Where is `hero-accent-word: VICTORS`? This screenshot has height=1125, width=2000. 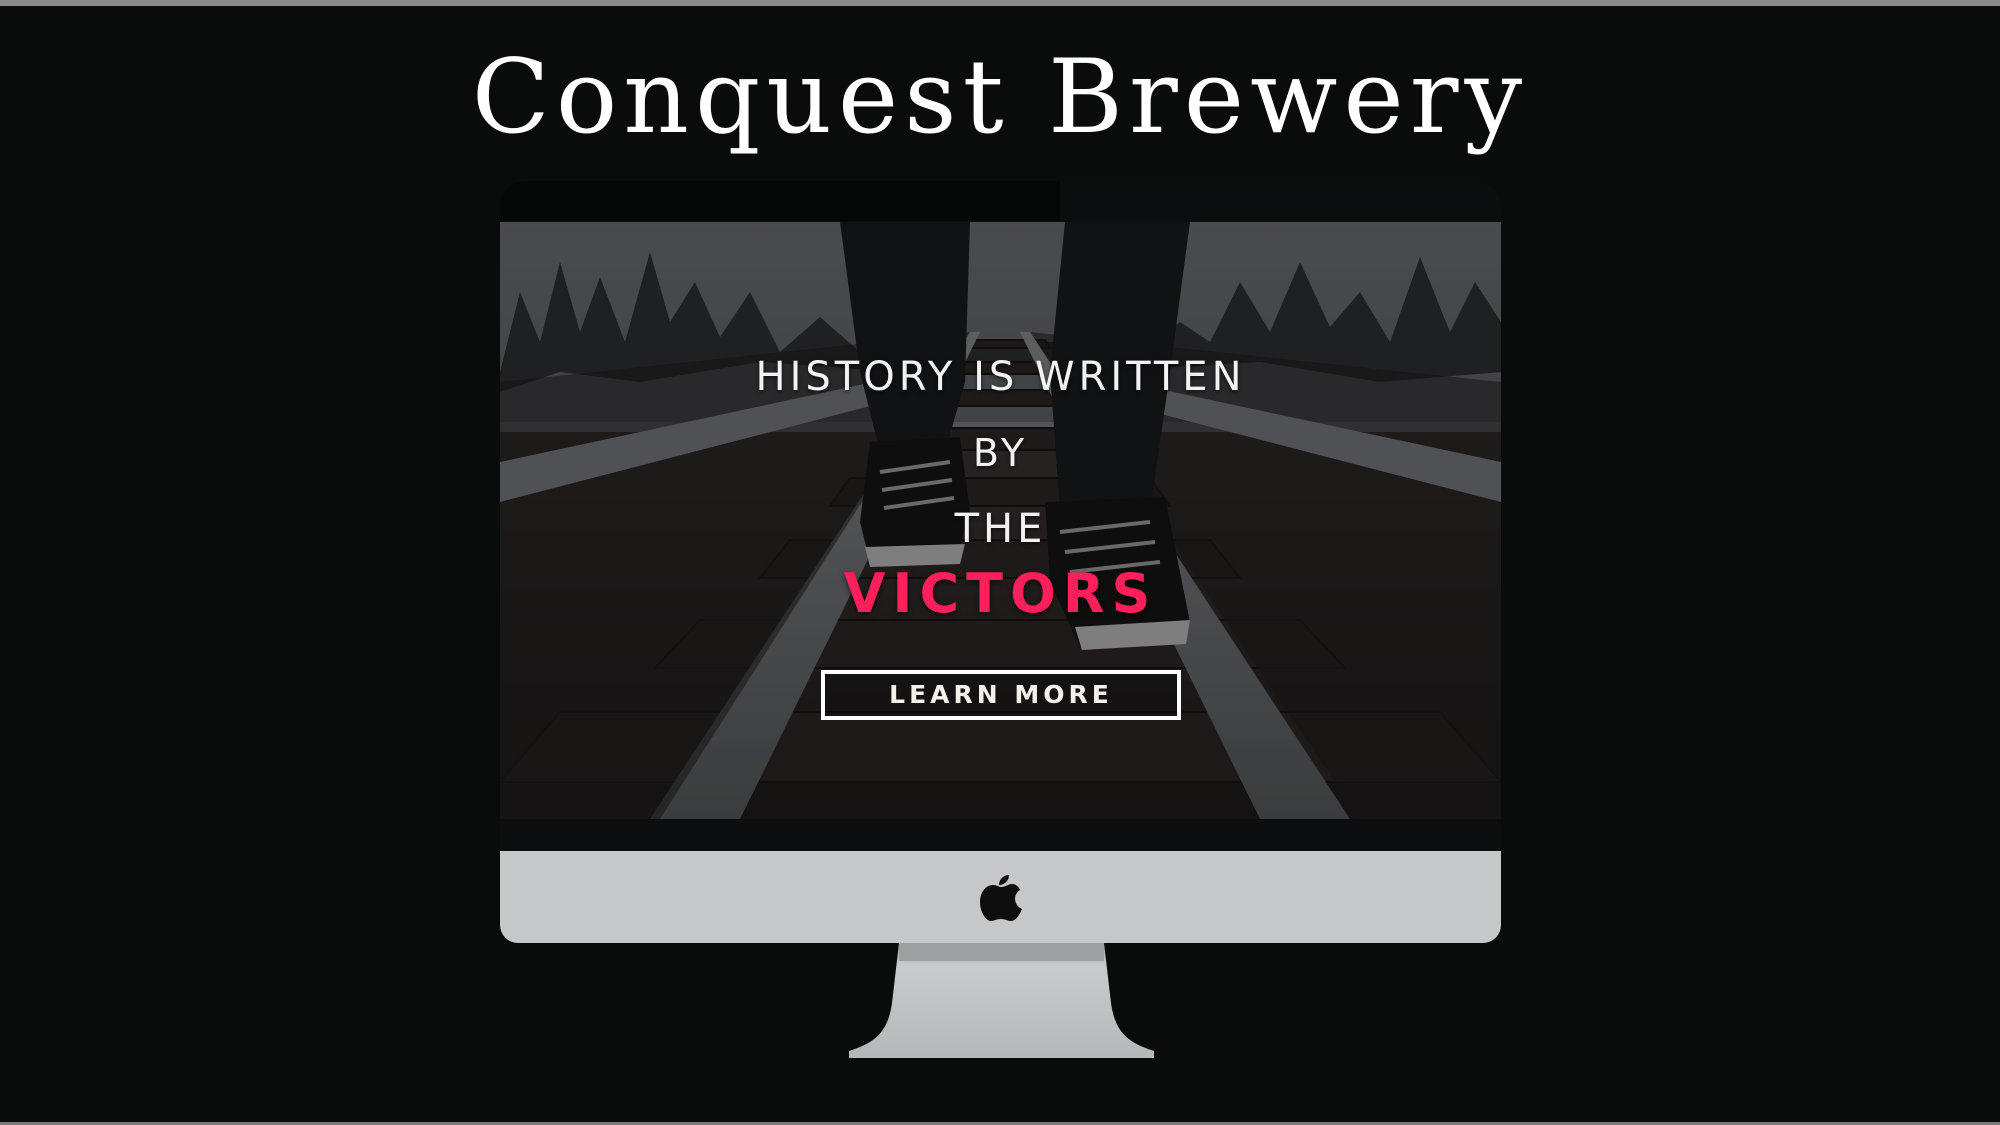 hero-accent-word: VICTORS is located at coordinates (1000, 593).